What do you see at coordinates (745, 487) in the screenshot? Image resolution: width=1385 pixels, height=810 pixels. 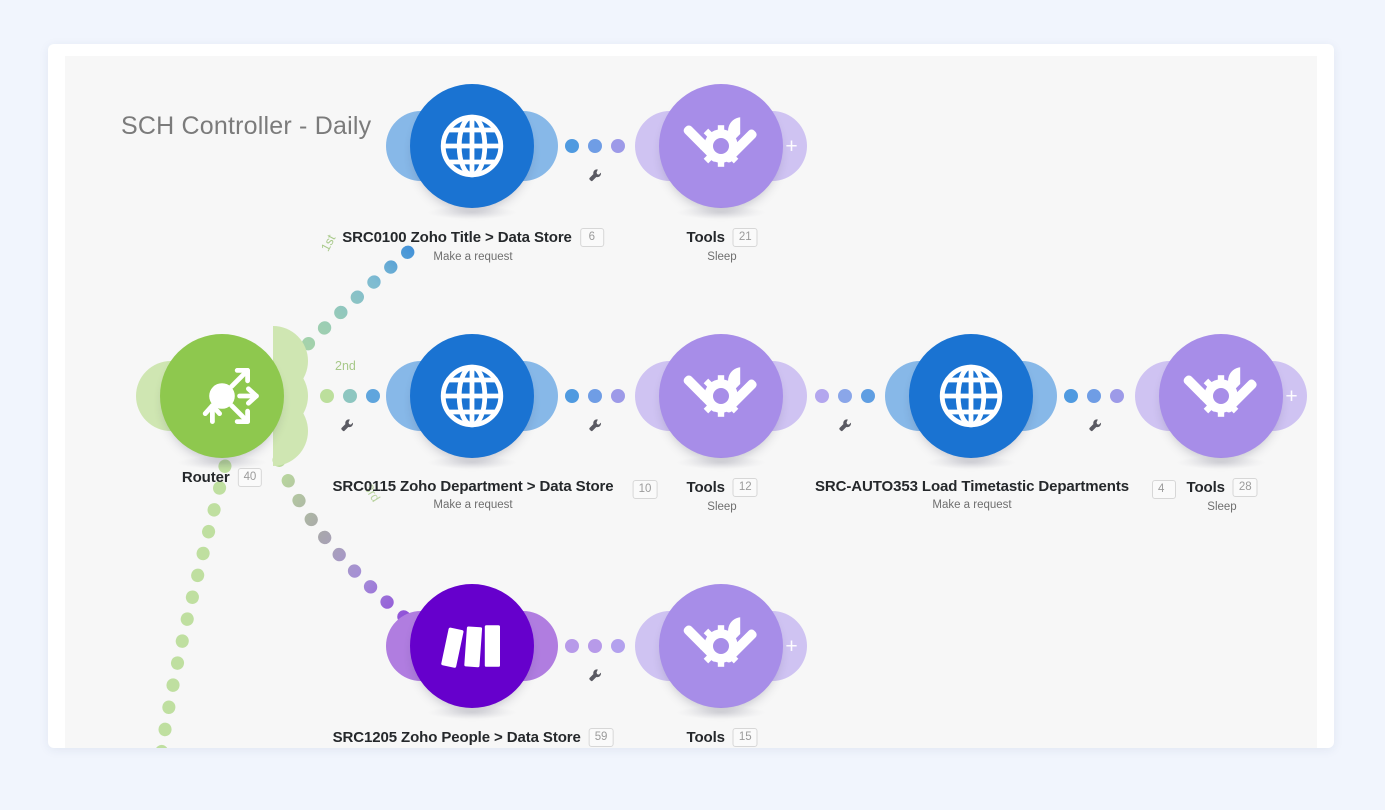 I see `node-badge: 12` at bounding box center [745, 487].